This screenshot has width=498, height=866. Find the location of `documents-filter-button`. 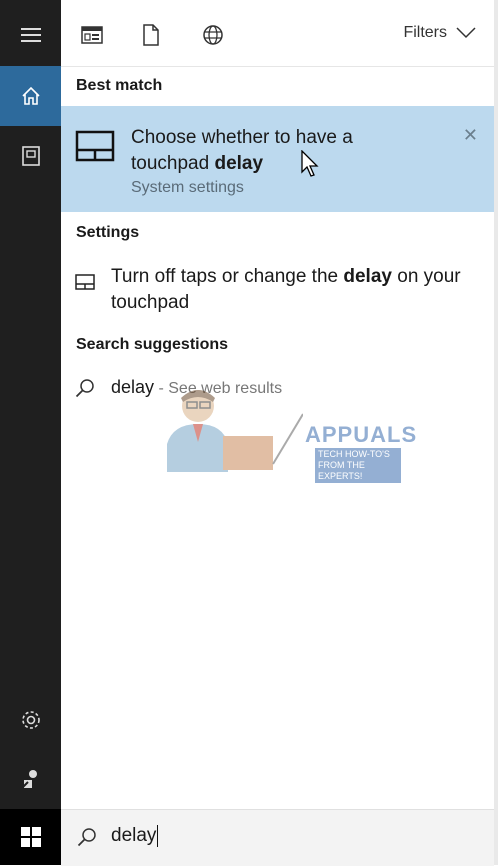

documents-filter-button is located at coordinates (151, 35).